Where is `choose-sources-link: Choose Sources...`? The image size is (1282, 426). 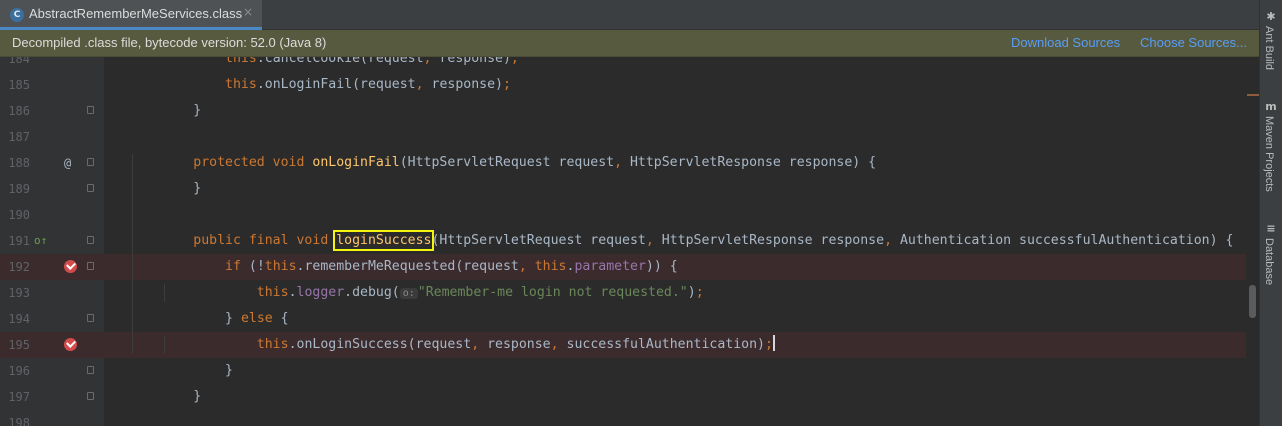 choose-sources-link: Choose Sources... is located at coordinates (1193, 42).